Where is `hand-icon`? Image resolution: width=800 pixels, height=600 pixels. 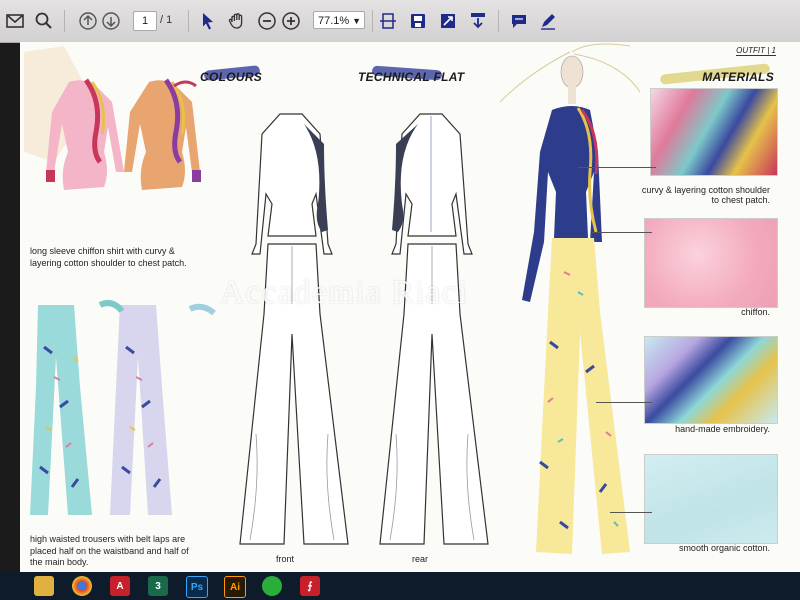
hand-icon is located at coordinates (237, 21).